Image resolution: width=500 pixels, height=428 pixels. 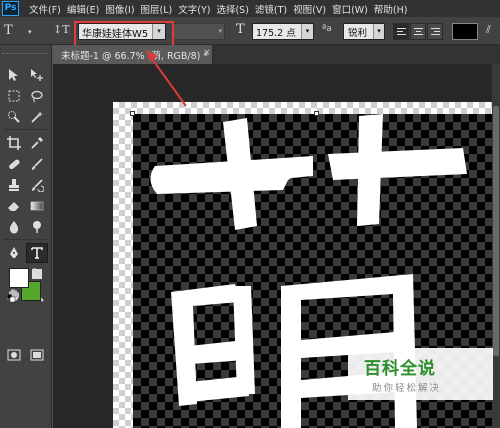 I want to click on quick-selection-tool, so click(x=14, y=117).